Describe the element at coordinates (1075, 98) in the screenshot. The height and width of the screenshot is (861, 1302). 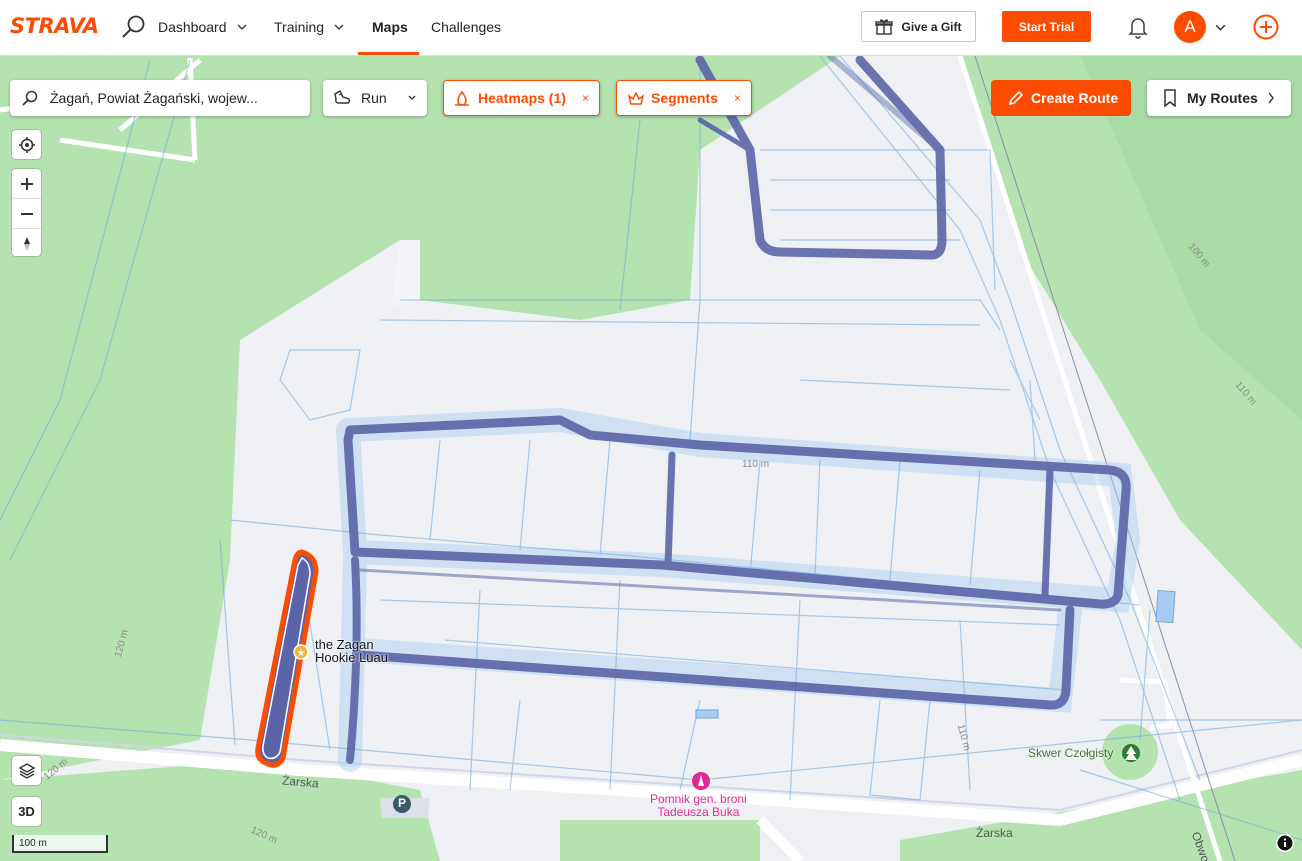
I see `create-route-label: Create Route` at that location.